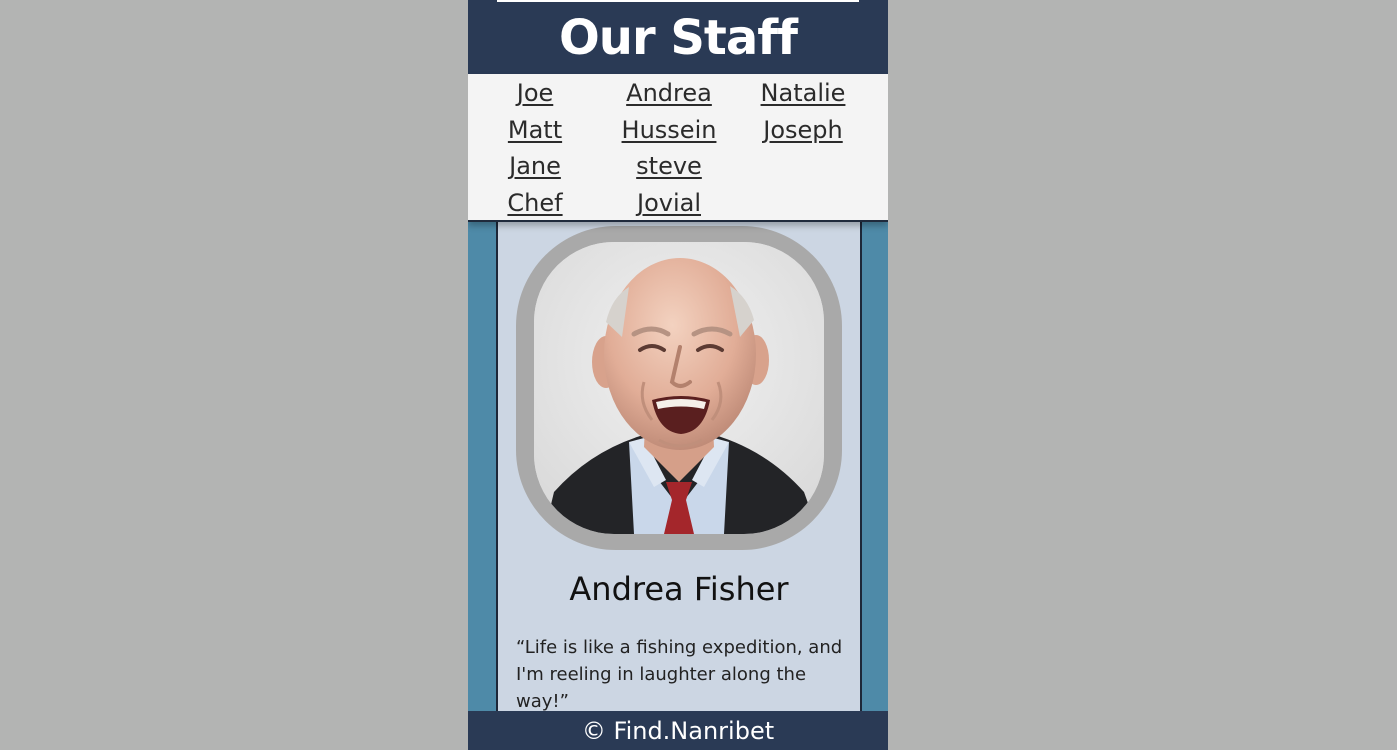 The image size is (1397, 750). What do you see at coordinates (803, 93) in the screenshot?
I see `staff-link-natalie: Natalie` at bounding box center [803, 93].